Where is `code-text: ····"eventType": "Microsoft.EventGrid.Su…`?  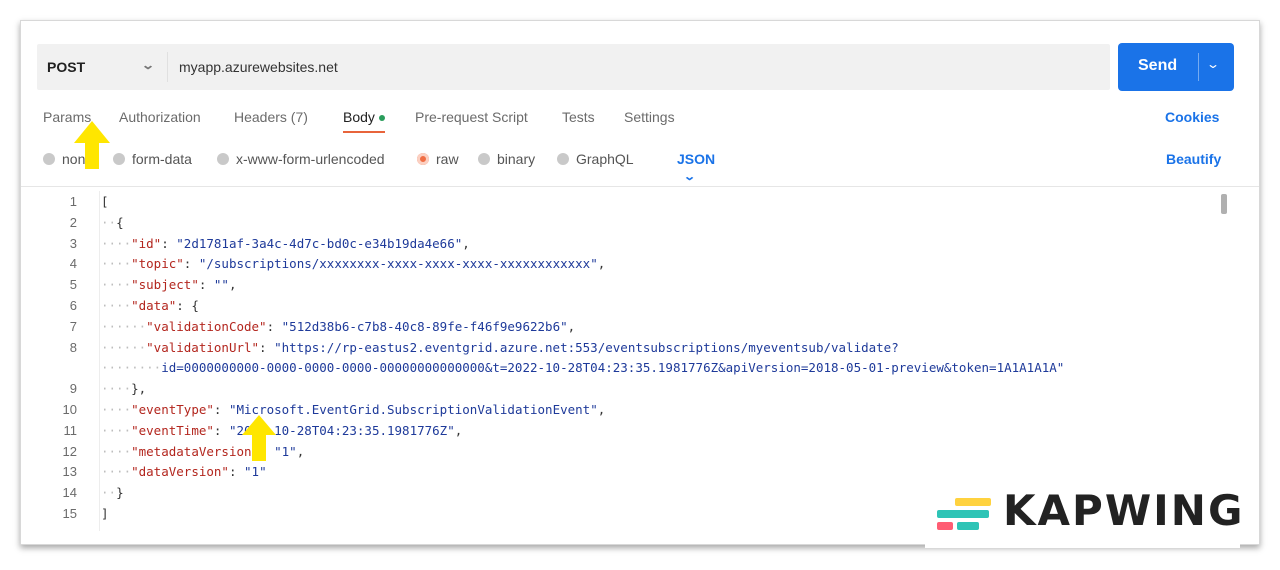 code-text: ····"eventType": "Microsoft.EventGrid.Su… is located at coordinates (353, 409).